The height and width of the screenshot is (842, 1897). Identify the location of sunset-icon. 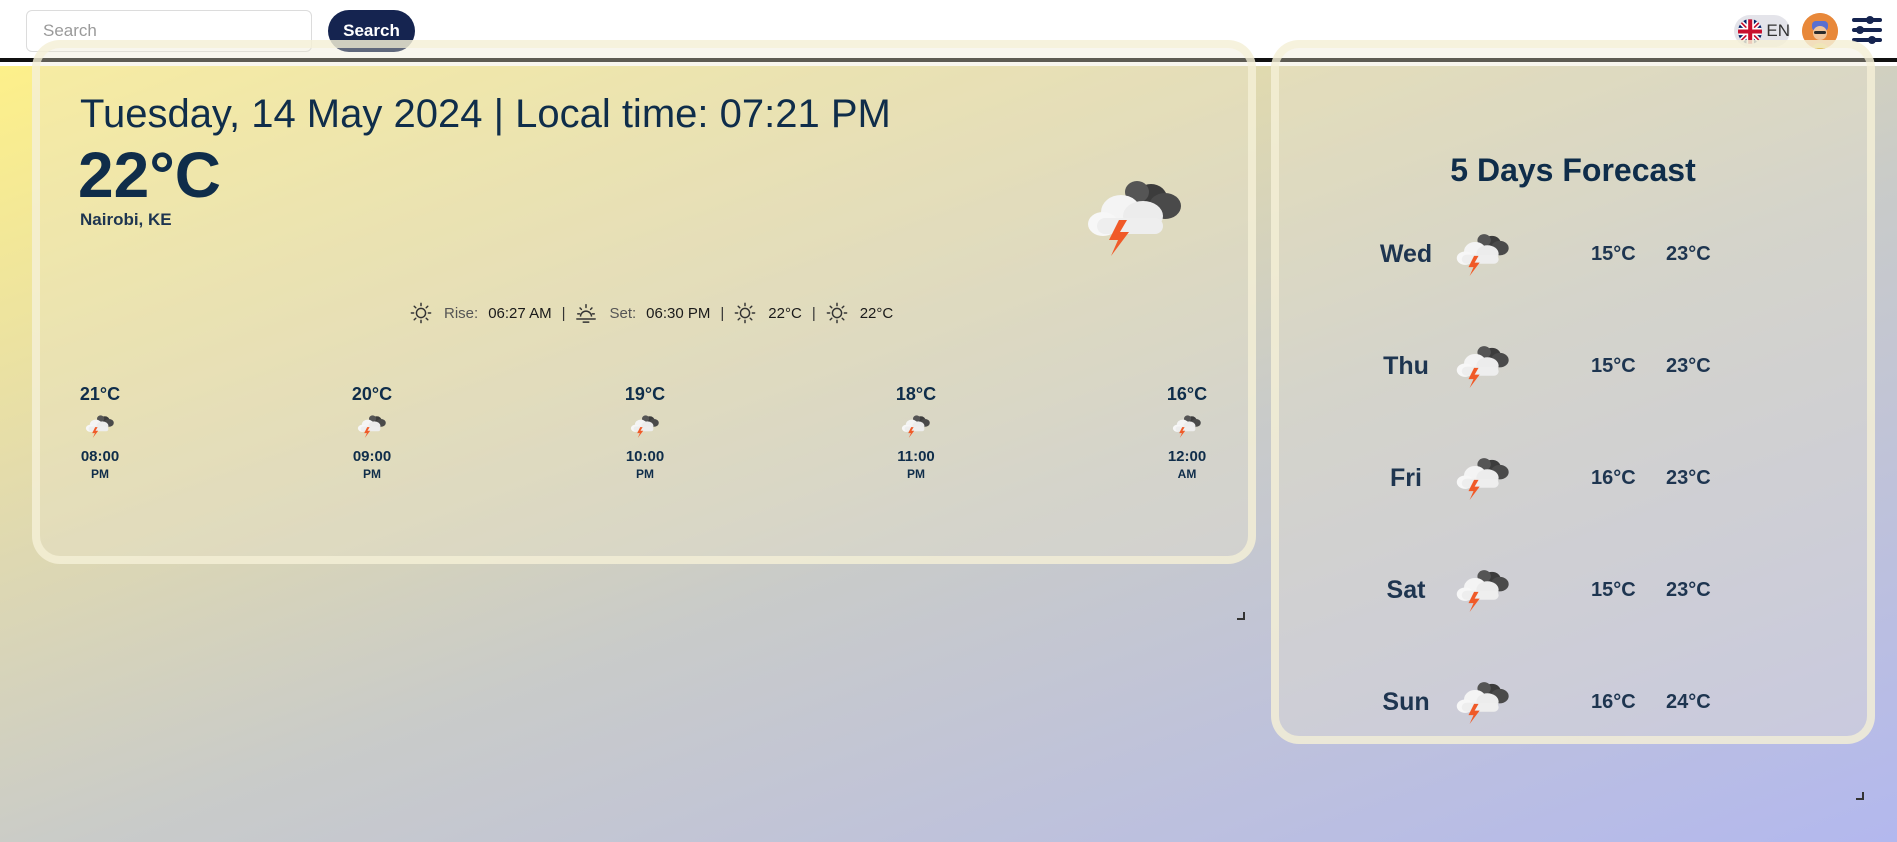
(586, 313).